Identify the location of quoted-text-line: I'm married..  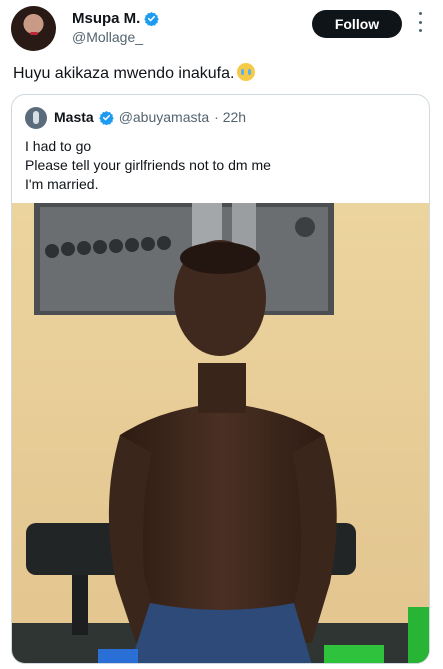
(62, 184).